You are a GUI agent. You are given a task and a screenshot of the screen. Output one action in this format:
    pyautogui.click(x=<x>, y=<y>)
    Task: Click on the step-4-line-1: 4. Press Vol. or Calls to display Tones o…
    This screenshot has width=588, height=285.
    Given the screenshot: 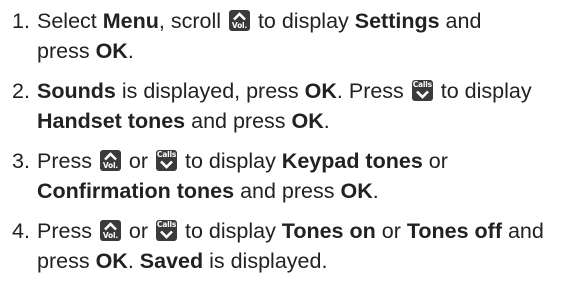 What is the action you would take?
    pyautogui.click(x=298, y=231)
    